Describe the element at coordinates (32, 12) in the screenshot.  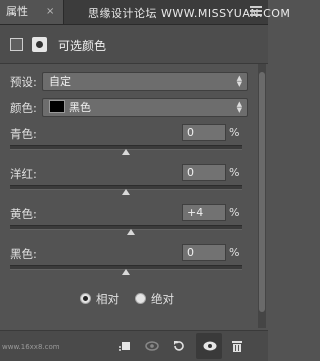
I see `tab-properties: 属性 ×` at that location.